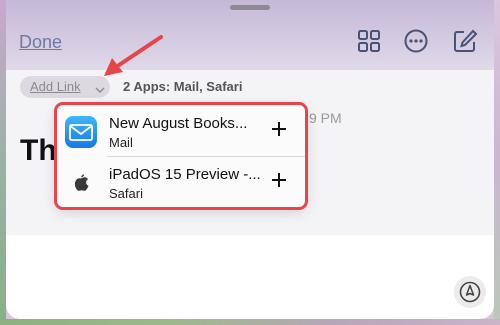 The height and width of the screenshot is (325, 500). What do you see at coordinates (250, 322) in the screenshot?
I see `wallpaper-bottom-edge` at bounding box center [250, 322].